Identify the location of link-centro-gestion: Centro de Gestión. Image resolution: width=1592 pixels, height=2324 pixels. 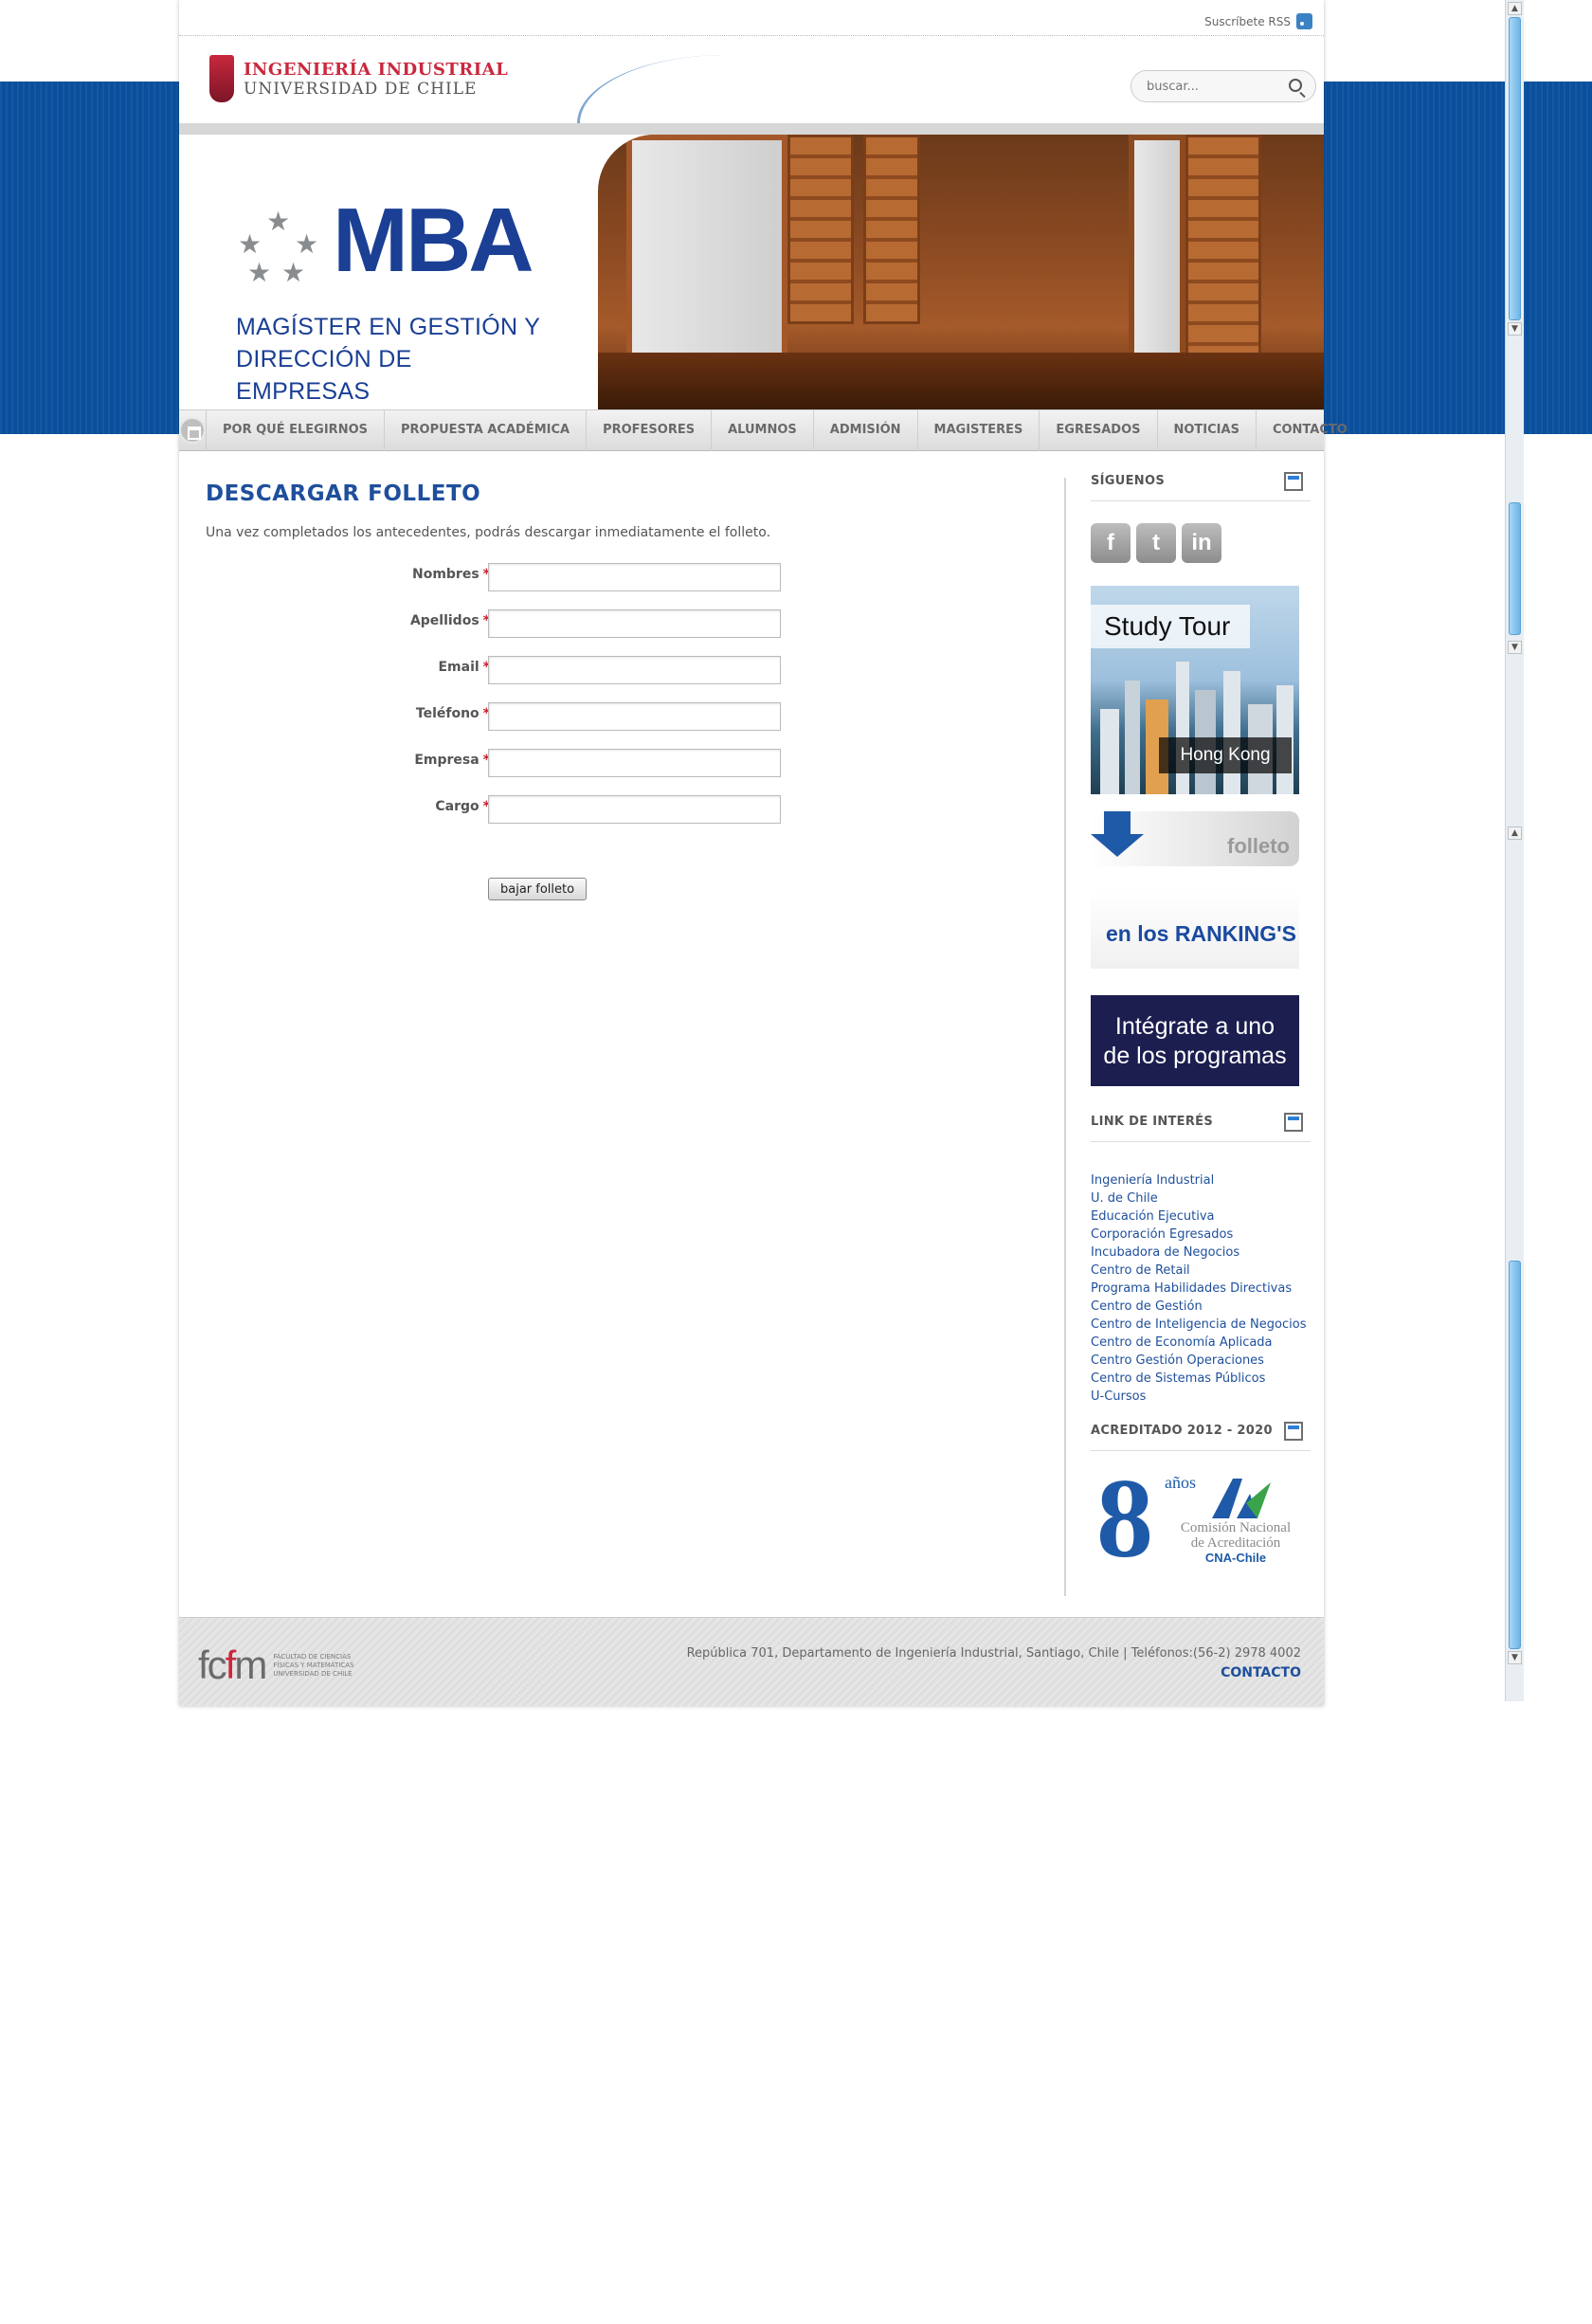
(1201, 1307).